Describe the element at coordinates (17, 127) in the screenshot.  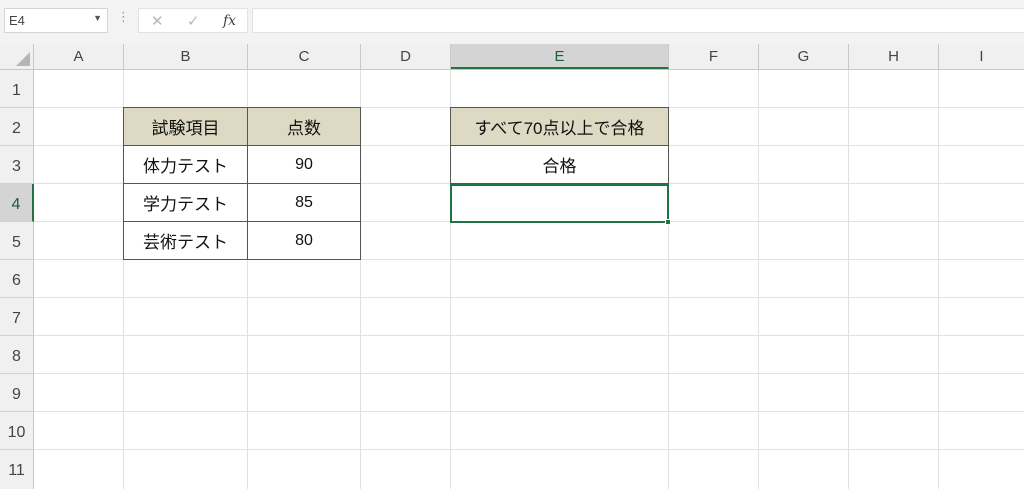
I see `row-header-2: 2` at that location.